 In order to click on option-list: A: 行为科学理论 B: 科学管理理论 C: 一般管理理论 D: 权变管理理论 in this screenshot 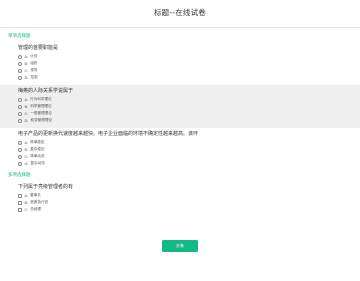, I will do `click(180, 110)`.